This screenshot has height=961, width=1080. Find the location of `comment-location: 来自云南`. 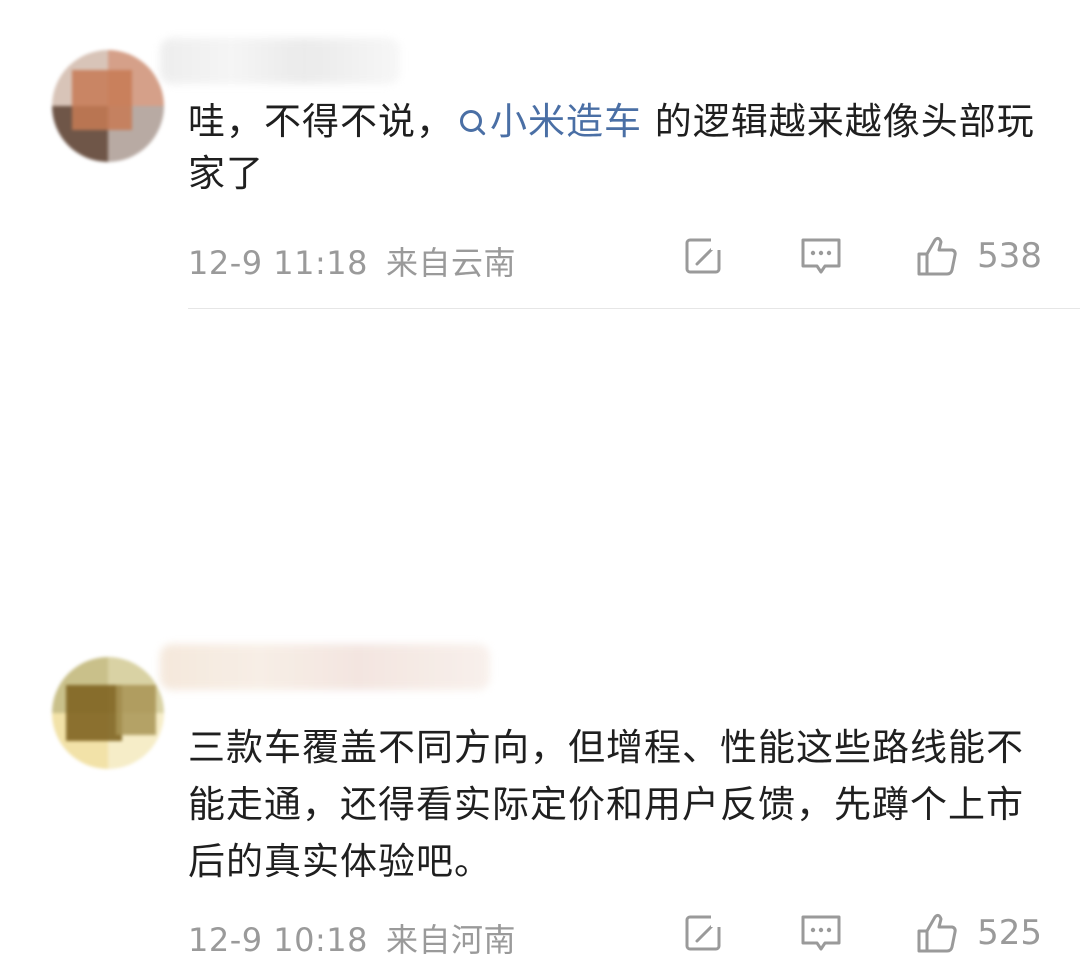

comment-location: 来自云南 is located at coordinates (451, 263).